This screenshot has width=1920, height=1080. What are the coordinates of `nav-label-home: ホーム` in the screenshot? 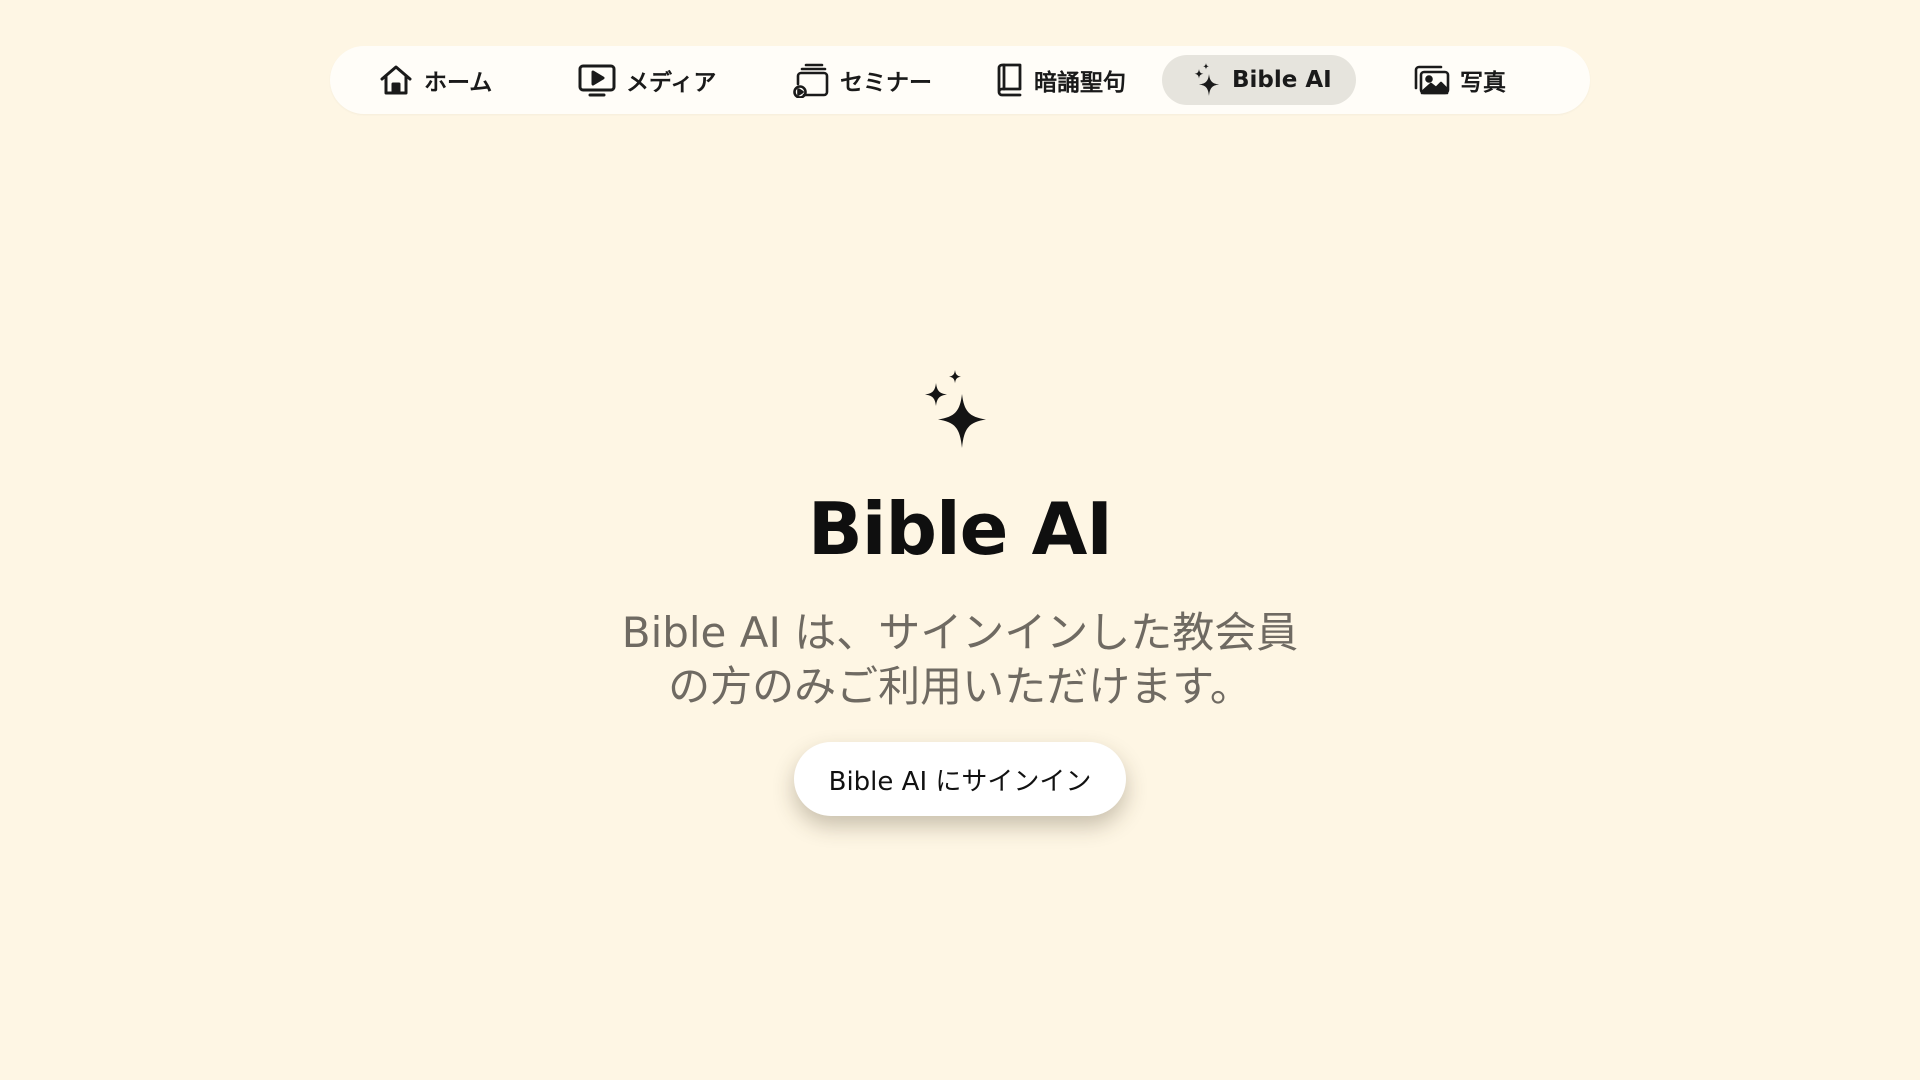 It's located at (458, 83).